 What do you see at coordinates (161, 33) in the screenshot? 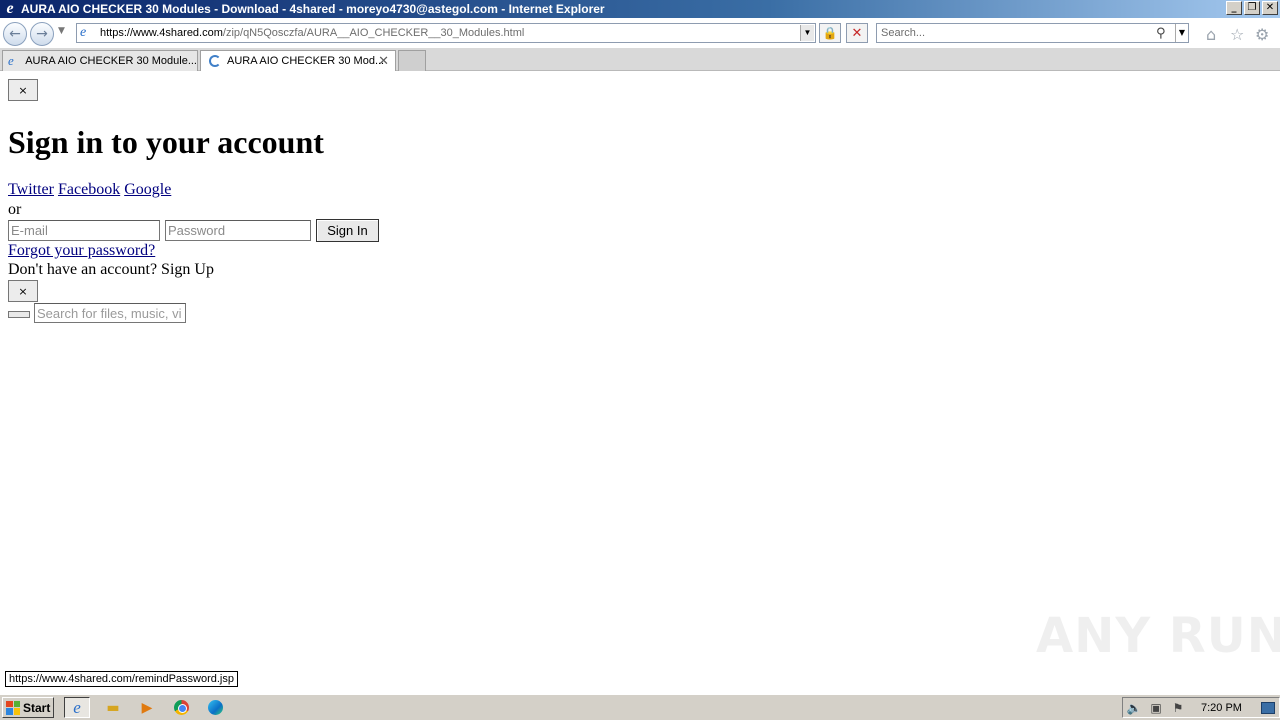
I see `address-host: https://www.4shared.com` at bounding box center [161, 33].